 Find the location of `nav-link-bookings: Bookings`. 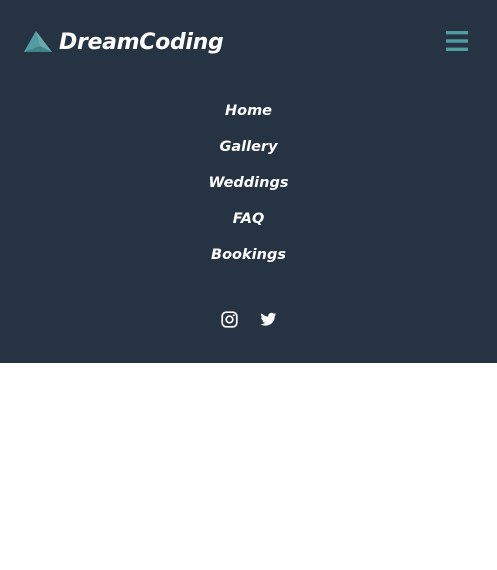

nav-link-bookings: Bookings is located at coordinates (248, 255).